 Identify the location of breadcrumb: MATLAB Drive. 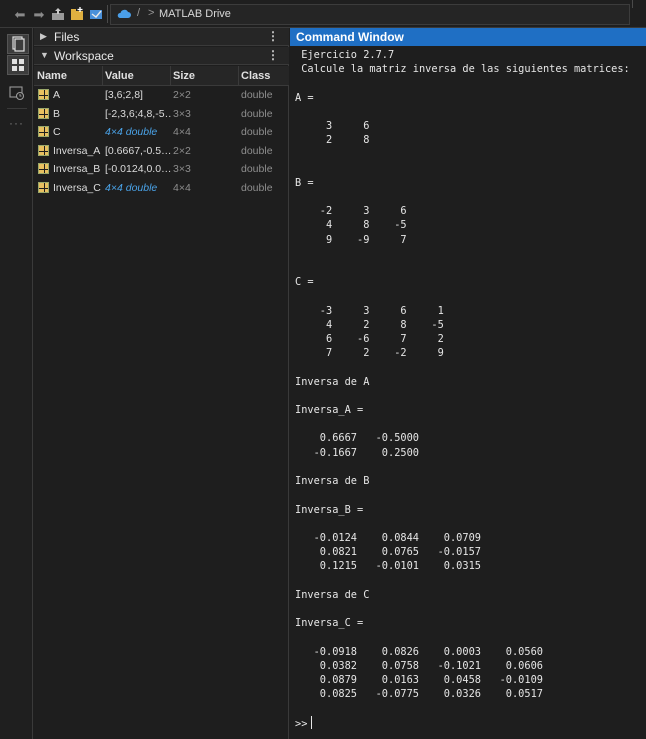
(195, 14).